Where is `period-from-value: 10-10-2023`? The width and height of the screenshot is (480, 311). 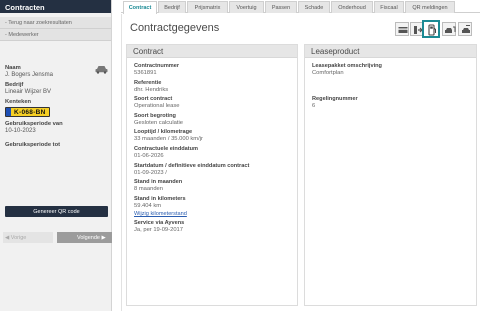 period-from-value: 10-10-2023 is located at coordinates (20, 131).